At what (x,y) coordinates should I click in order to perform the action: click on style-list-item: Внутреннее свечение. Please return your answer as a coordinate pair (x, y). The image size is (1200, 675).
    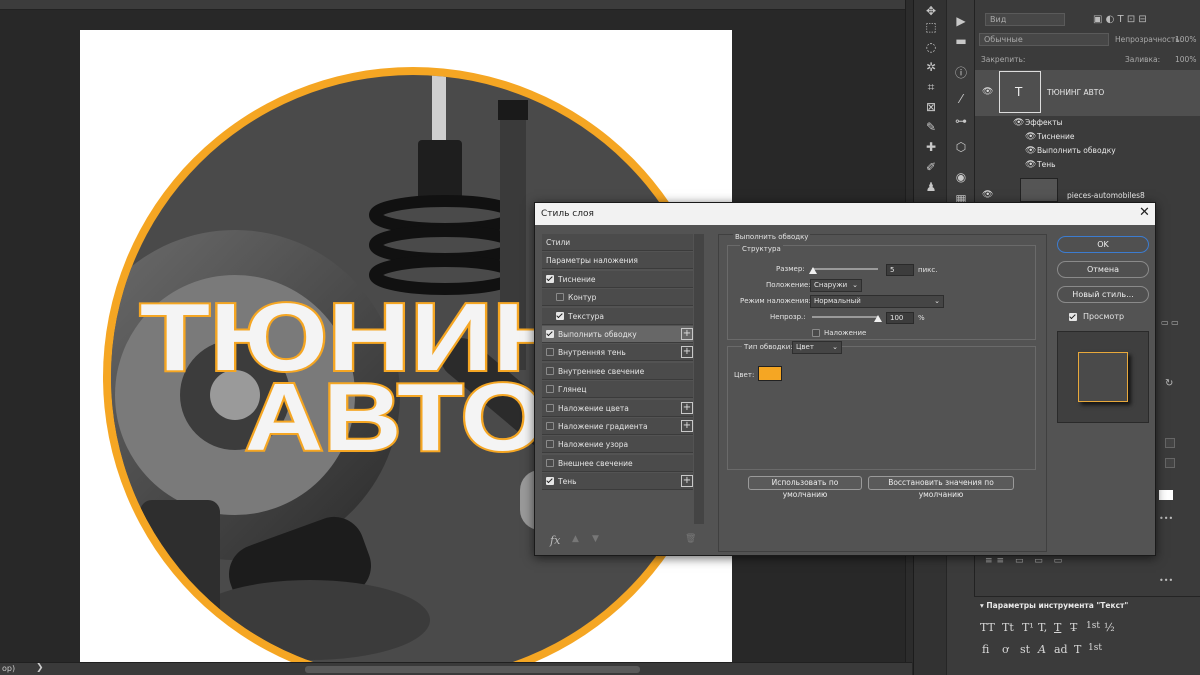
    Looking at the image, I should click on (617, 371).